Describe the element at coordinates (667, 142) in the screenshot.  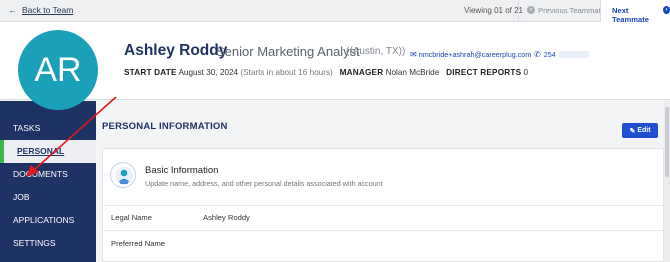
I see `scrollbar-thumb` at that location.